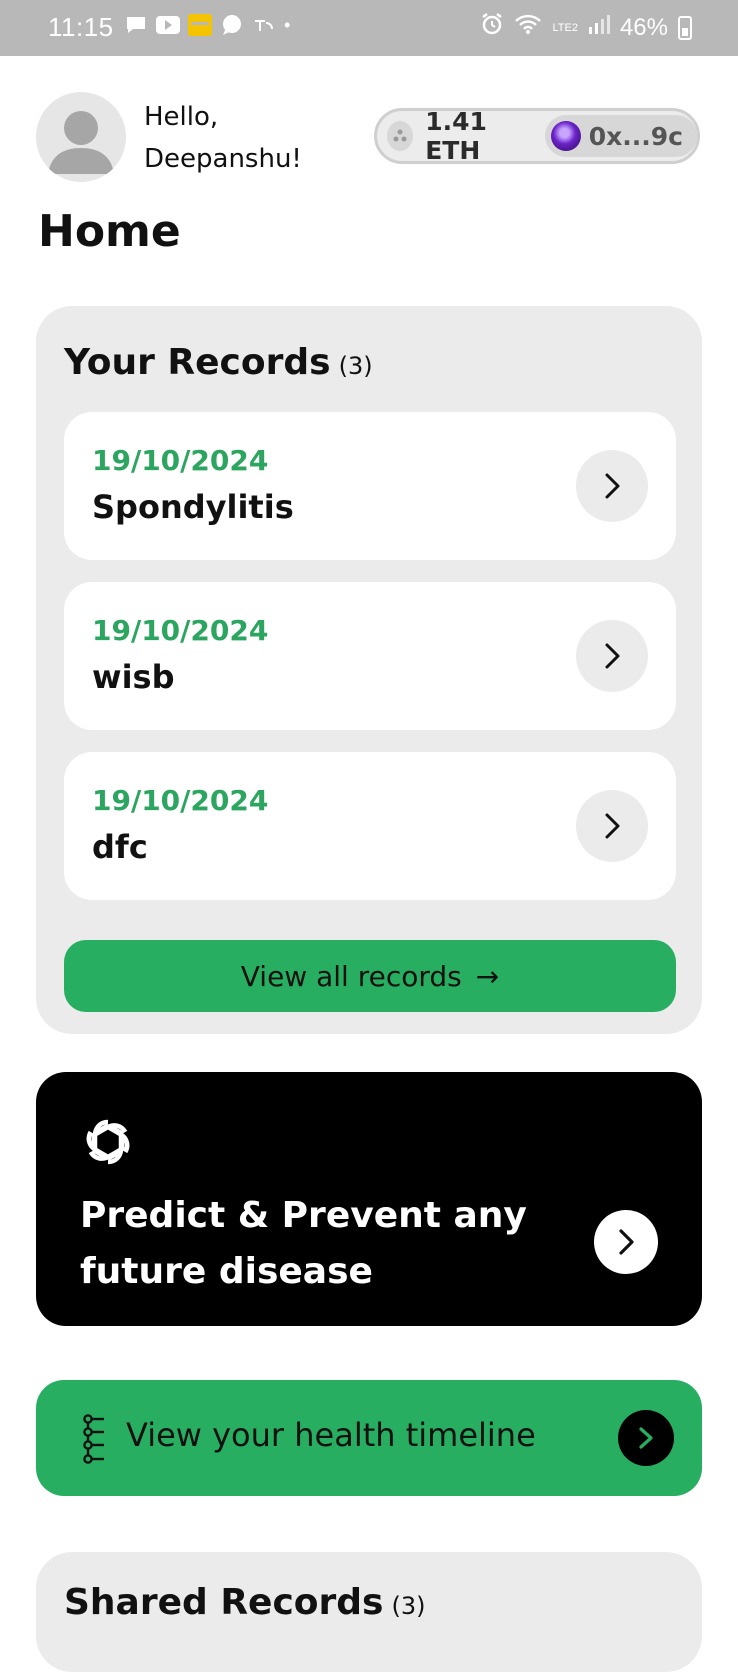 The width and height of the screenshot is (738, 1672). What do you see at coordinates (408, 1606) in the screenshot?
I see `shared-records-count: (3)` at bounding box center [408, 1606].